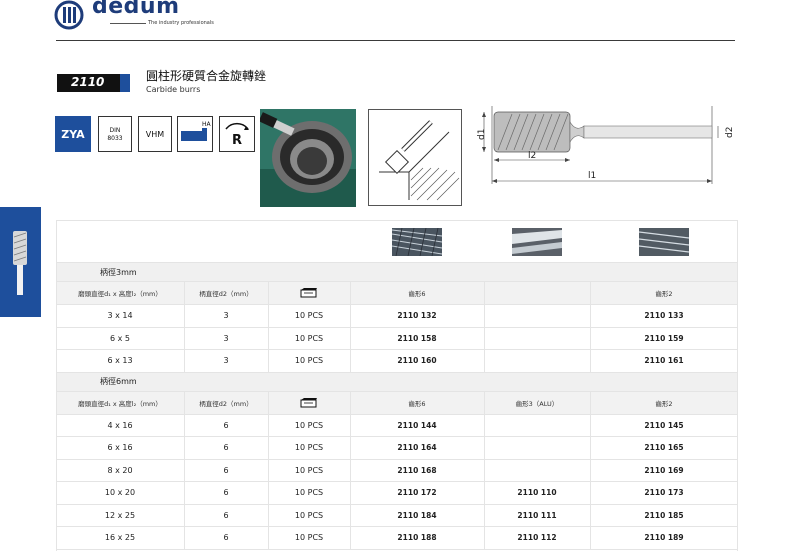 Image resolution: width=790 pixels, height=551 pixels. I want to click on column-header-row: 磨頭直徑d₁ x 高度l₂（mm） 柄直徑d2（mm） 齒形6 齒形3（ALU） 齒形2, so click(397, 403).